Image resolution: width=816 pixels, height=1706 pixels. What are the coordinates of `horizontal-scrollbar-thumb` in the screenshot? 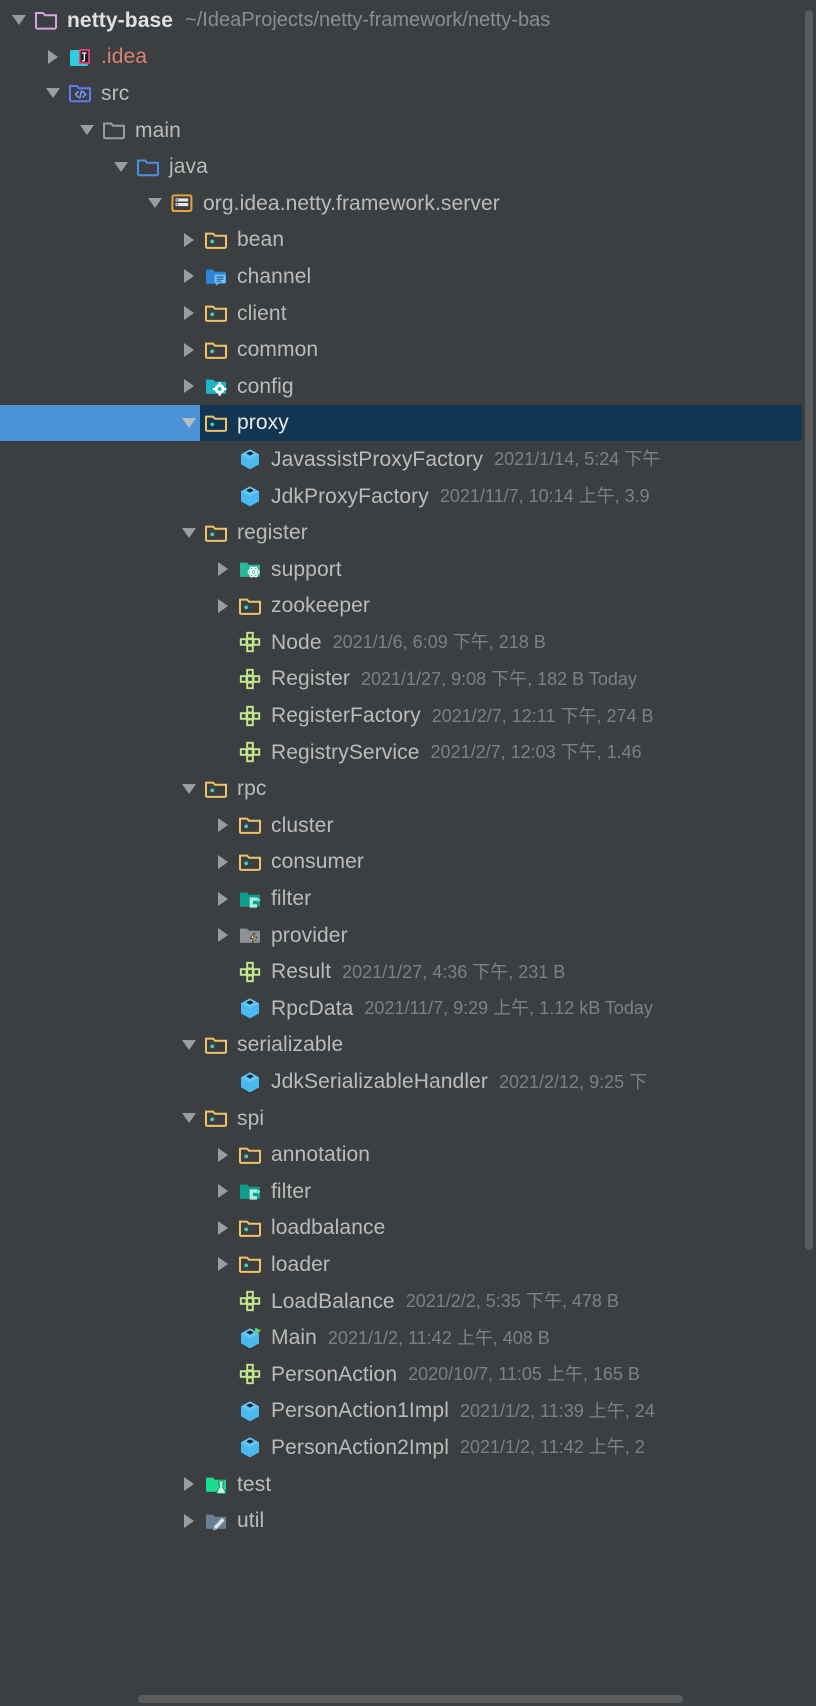 It's located at (410, 1699).